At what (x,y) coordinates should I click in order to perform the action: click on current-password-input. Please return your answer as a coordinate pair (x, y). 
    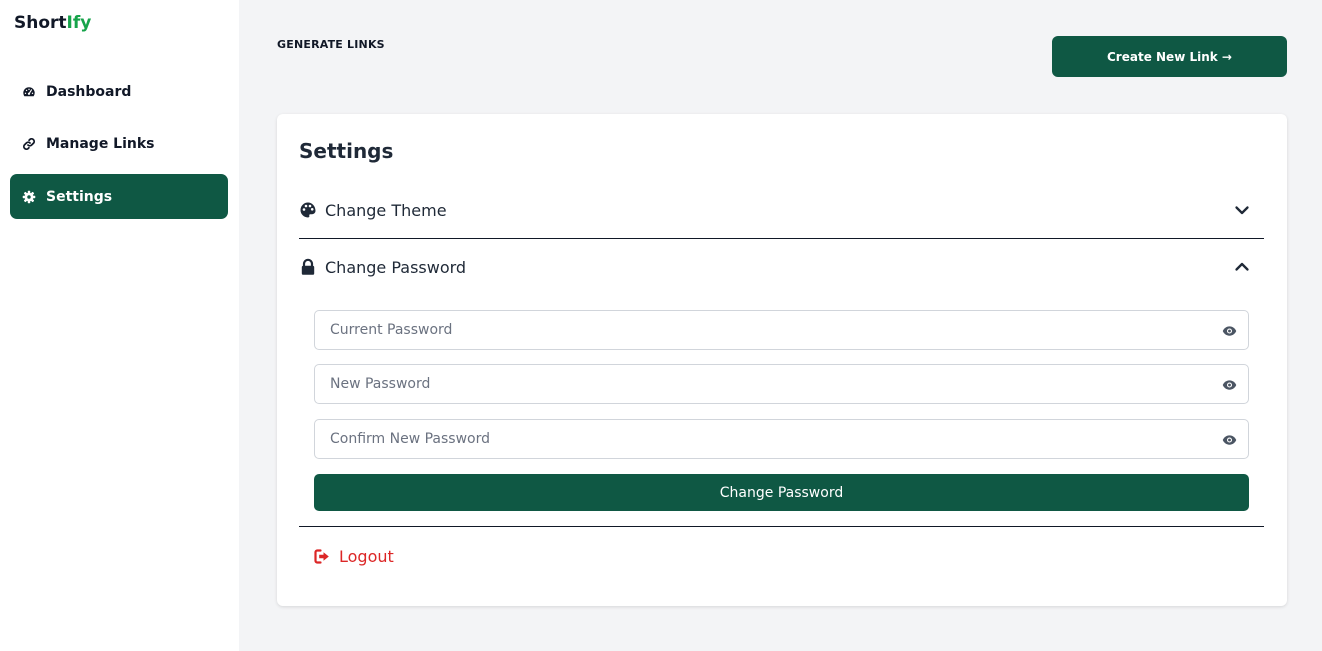
    Looking at the image, I should click on (781, 330).